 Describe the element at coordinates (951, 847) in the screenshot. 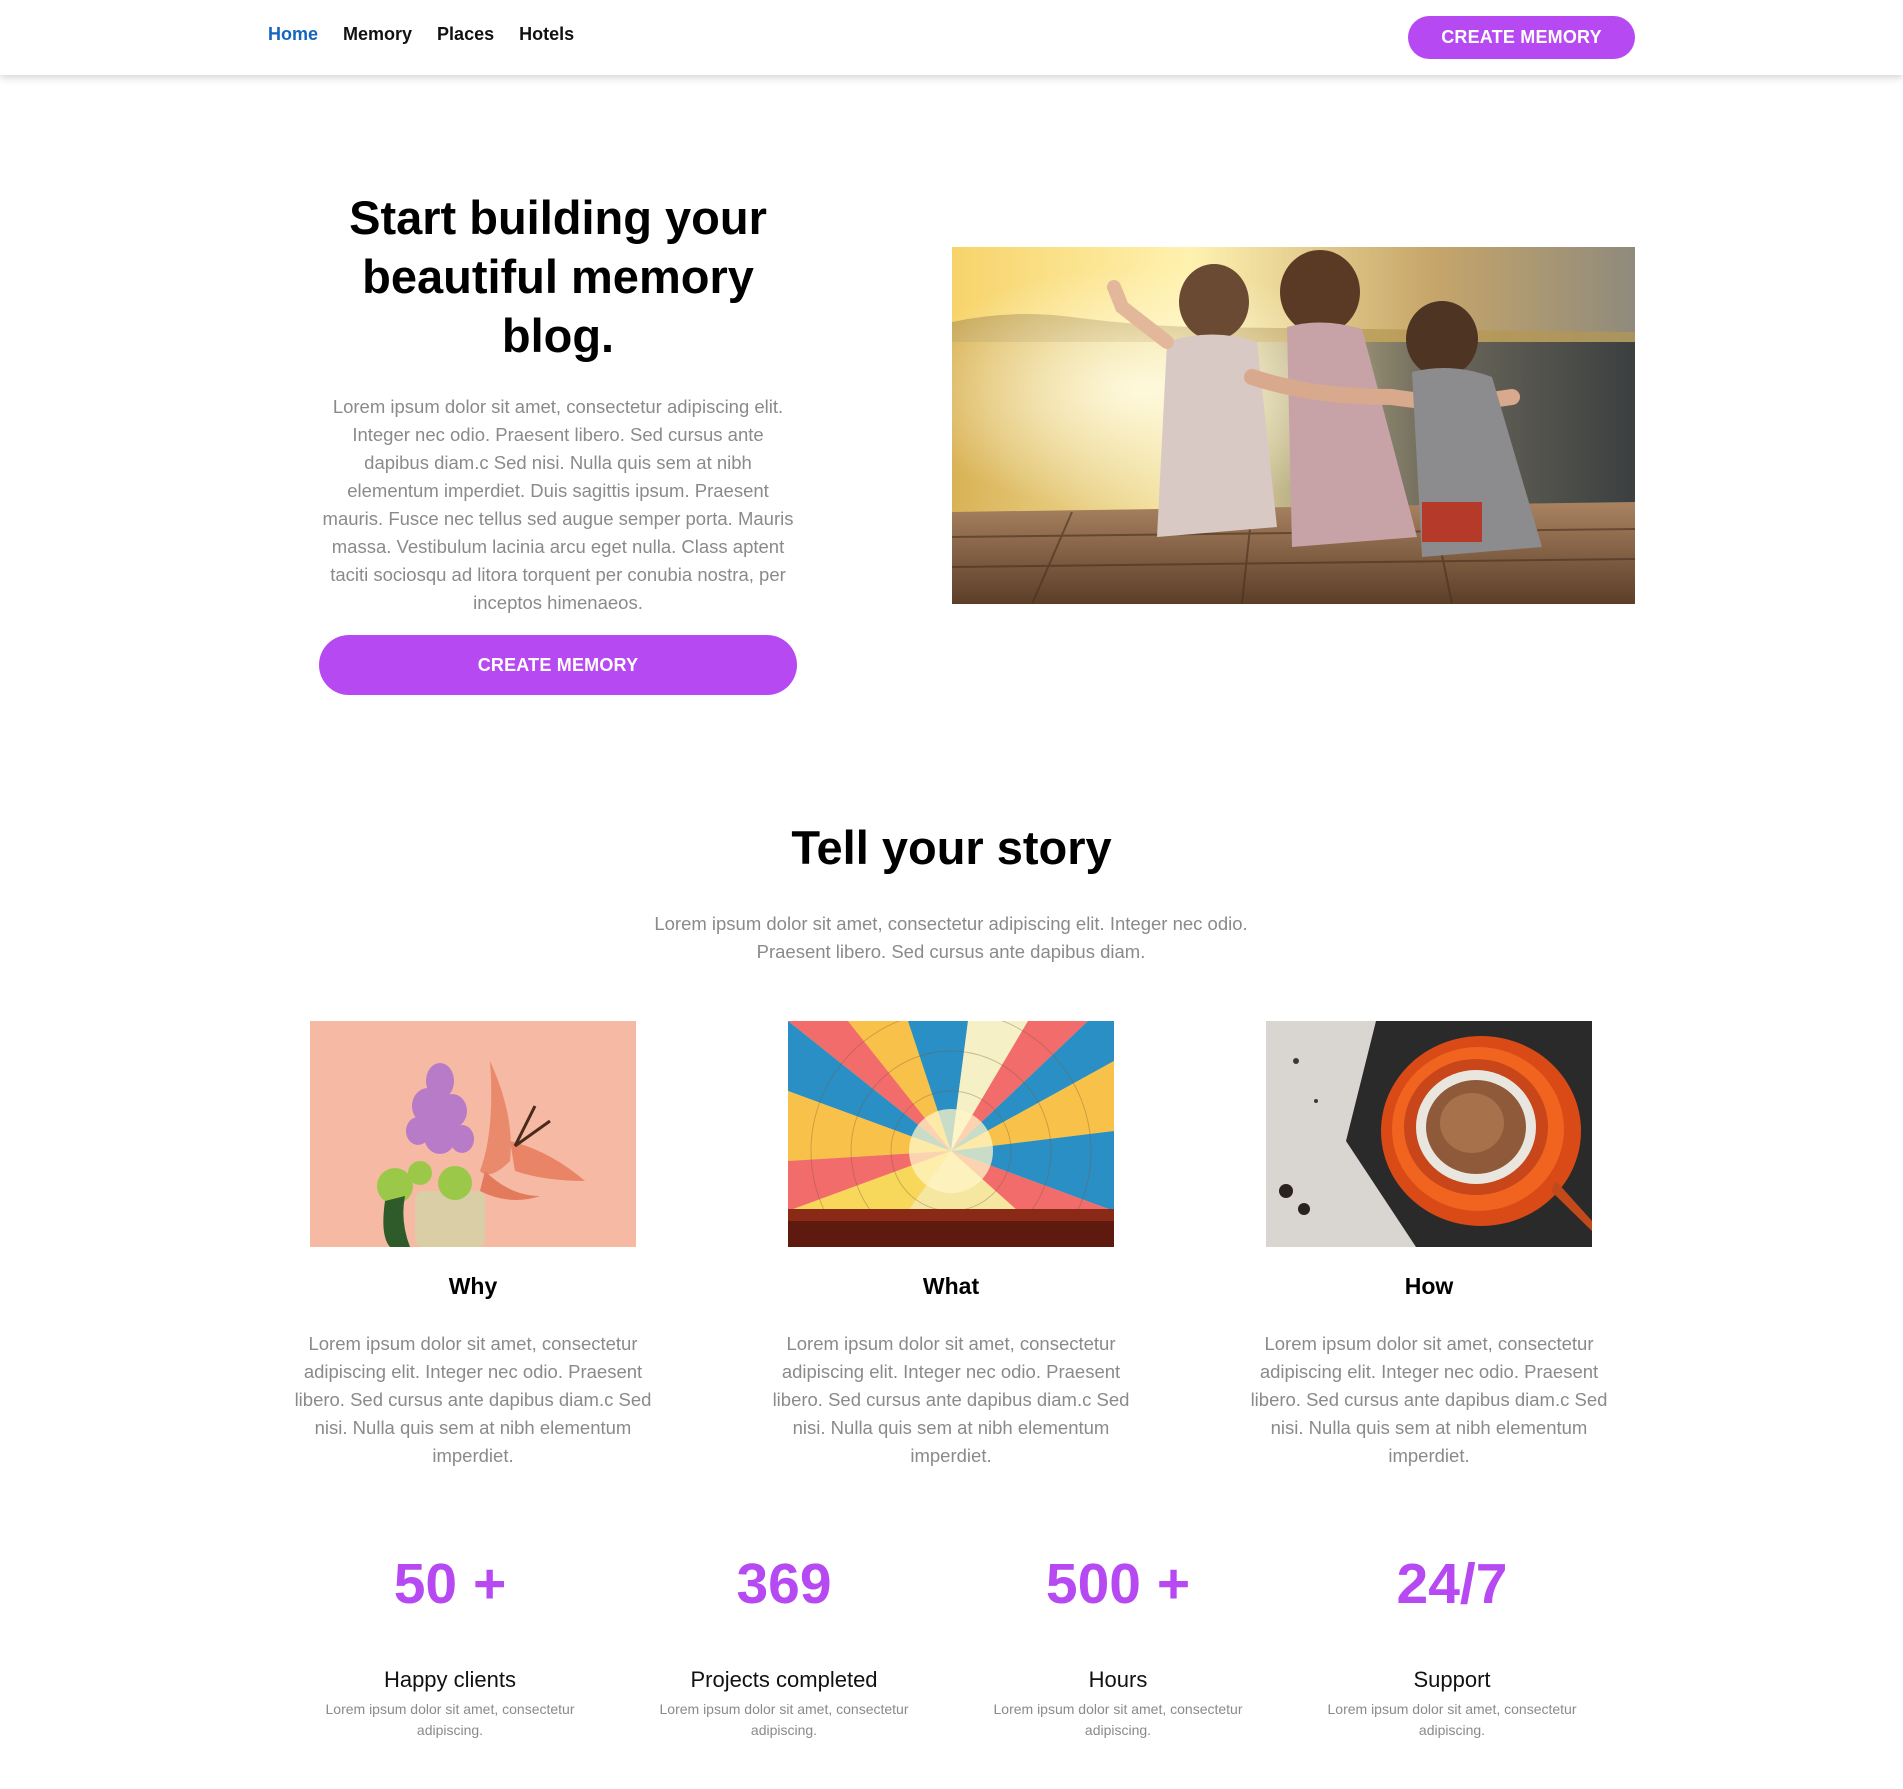

I see `story-title: Tell your story` at that location.